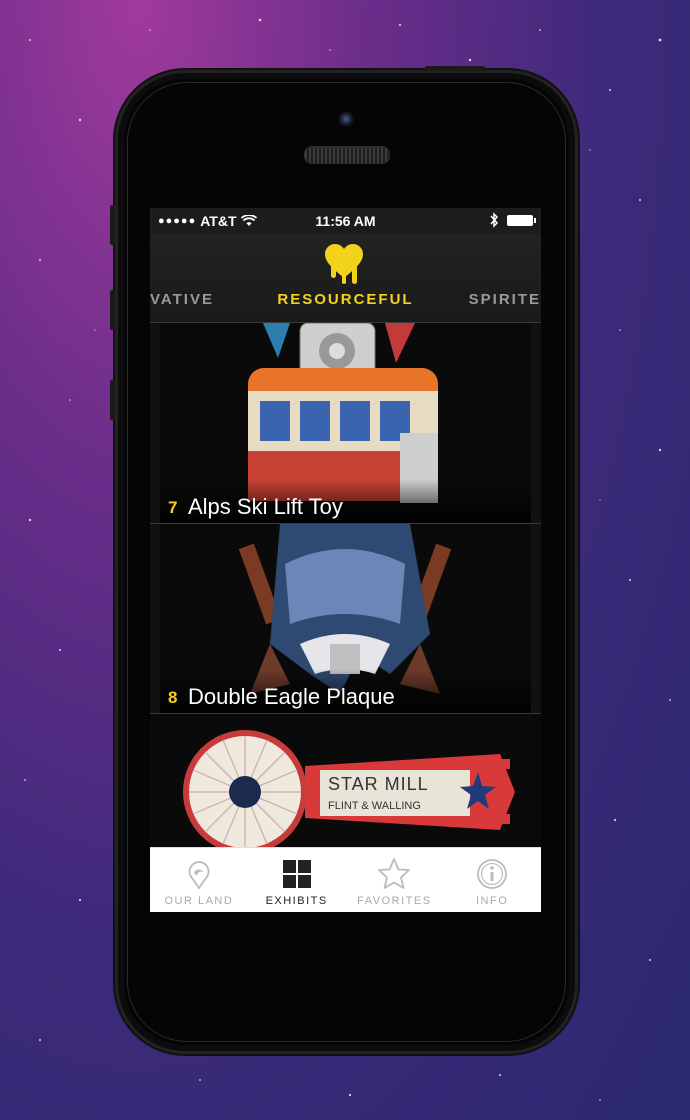 Image resolution: width=690 pixels, height=1120 pixels. What do you see at coordinates (291, 696) in the screenshot?
I see `exhibit-title: Double Eagle Plaque` at bounding box center [291, 696].